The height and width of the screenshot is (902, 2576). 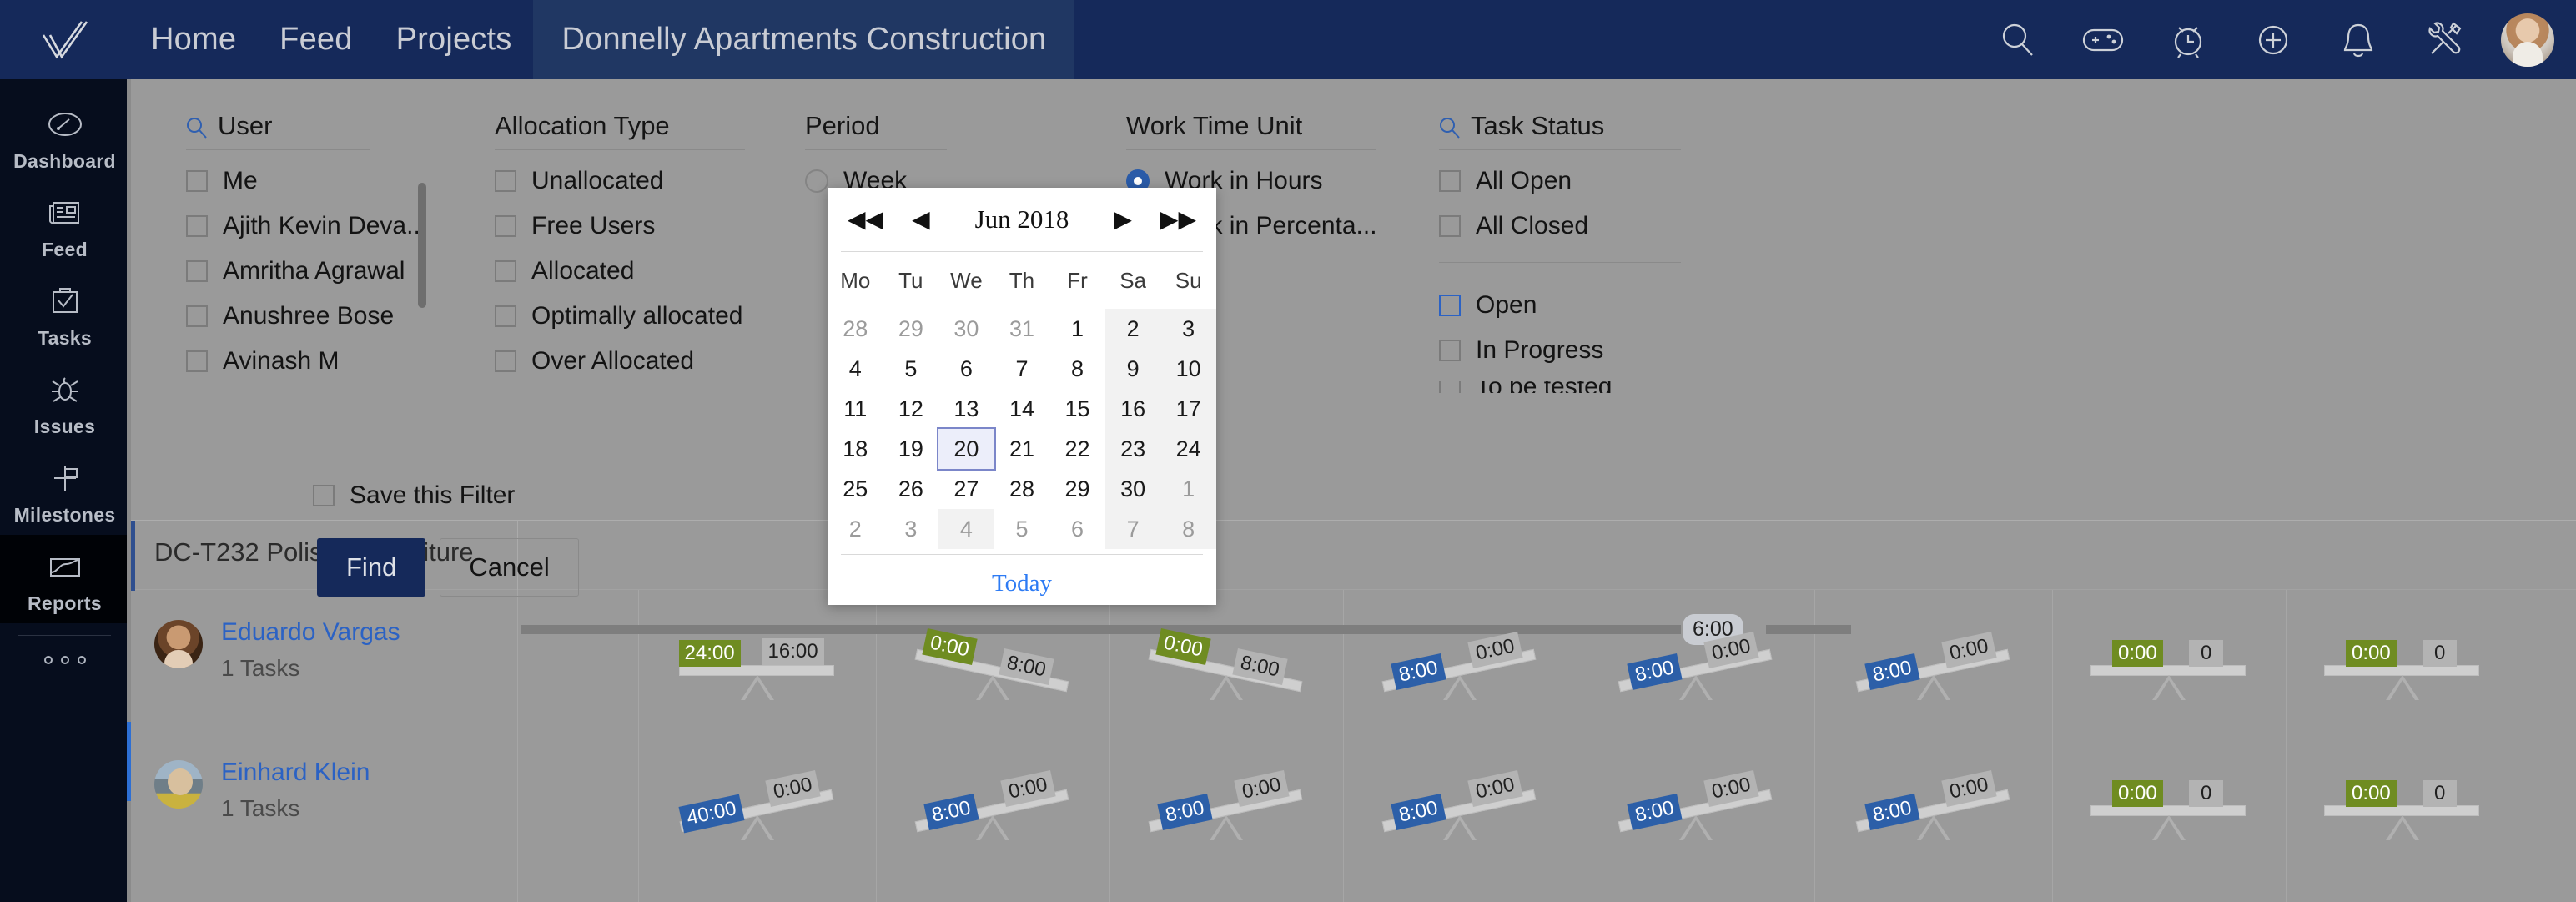 I want to click on filter-user-option-avinash: Avinash M, so click(x=278, y=361).